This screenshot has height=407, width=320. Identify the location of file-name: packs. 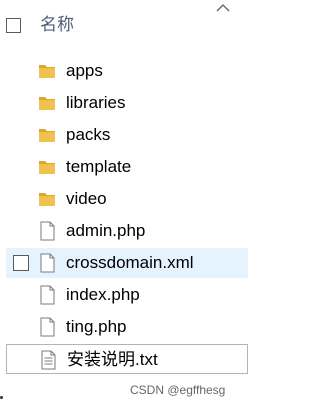
(88, 134).